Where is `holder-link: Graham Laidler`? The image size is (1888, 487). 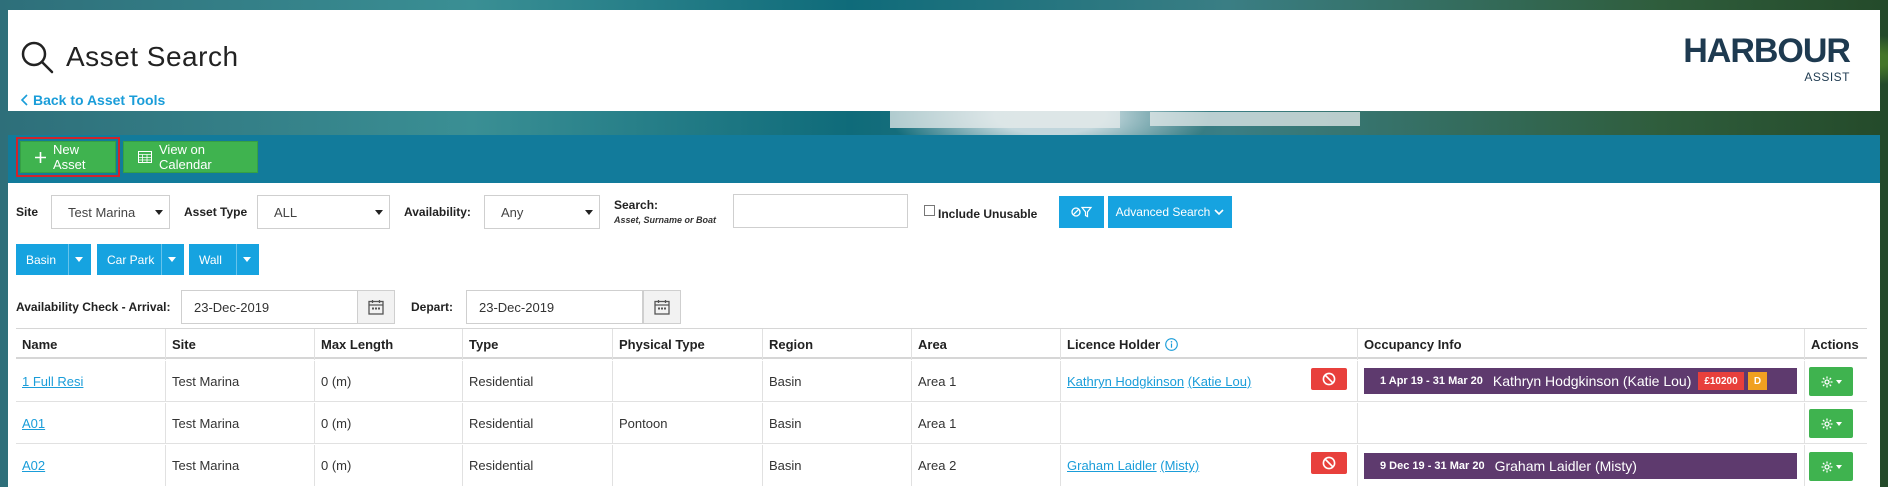
holder-link: Graham Laidler is located at coordinates (1112, 465).